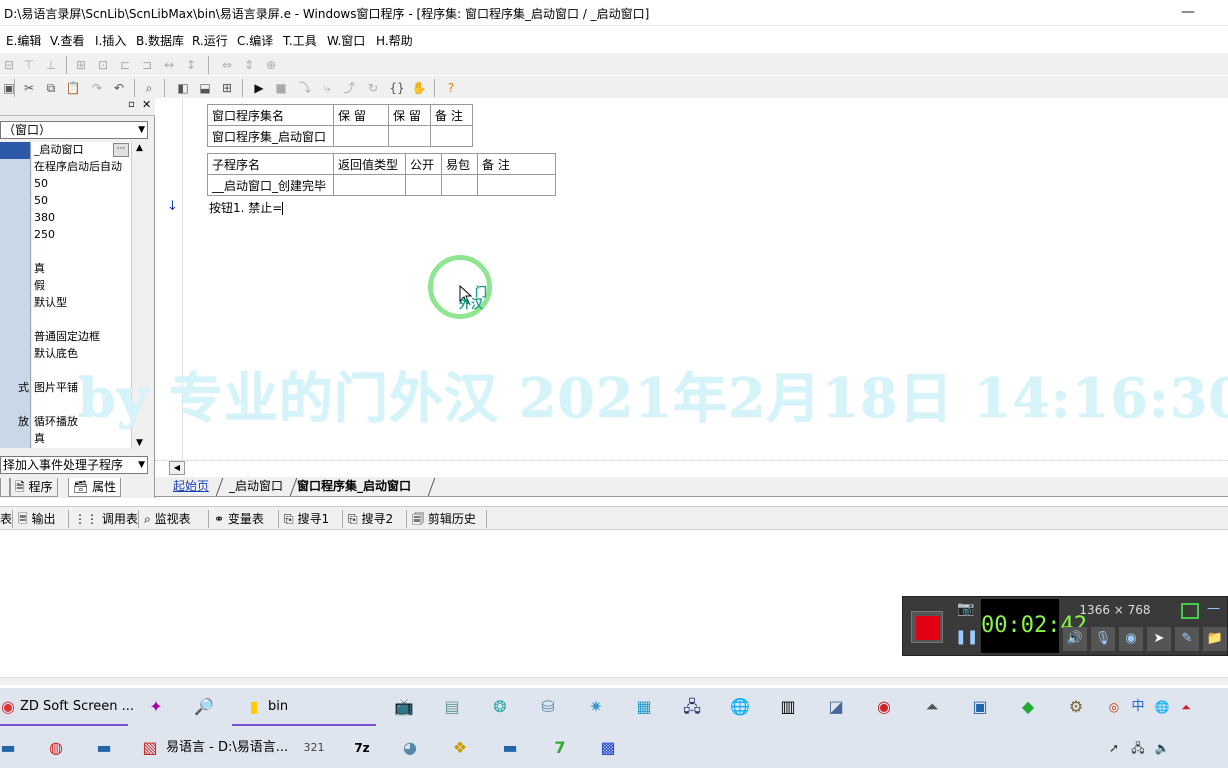 Image resolution: width=1228 pixels, height=768 pixels. I want to click on property-row: 380, so click(74, 218).